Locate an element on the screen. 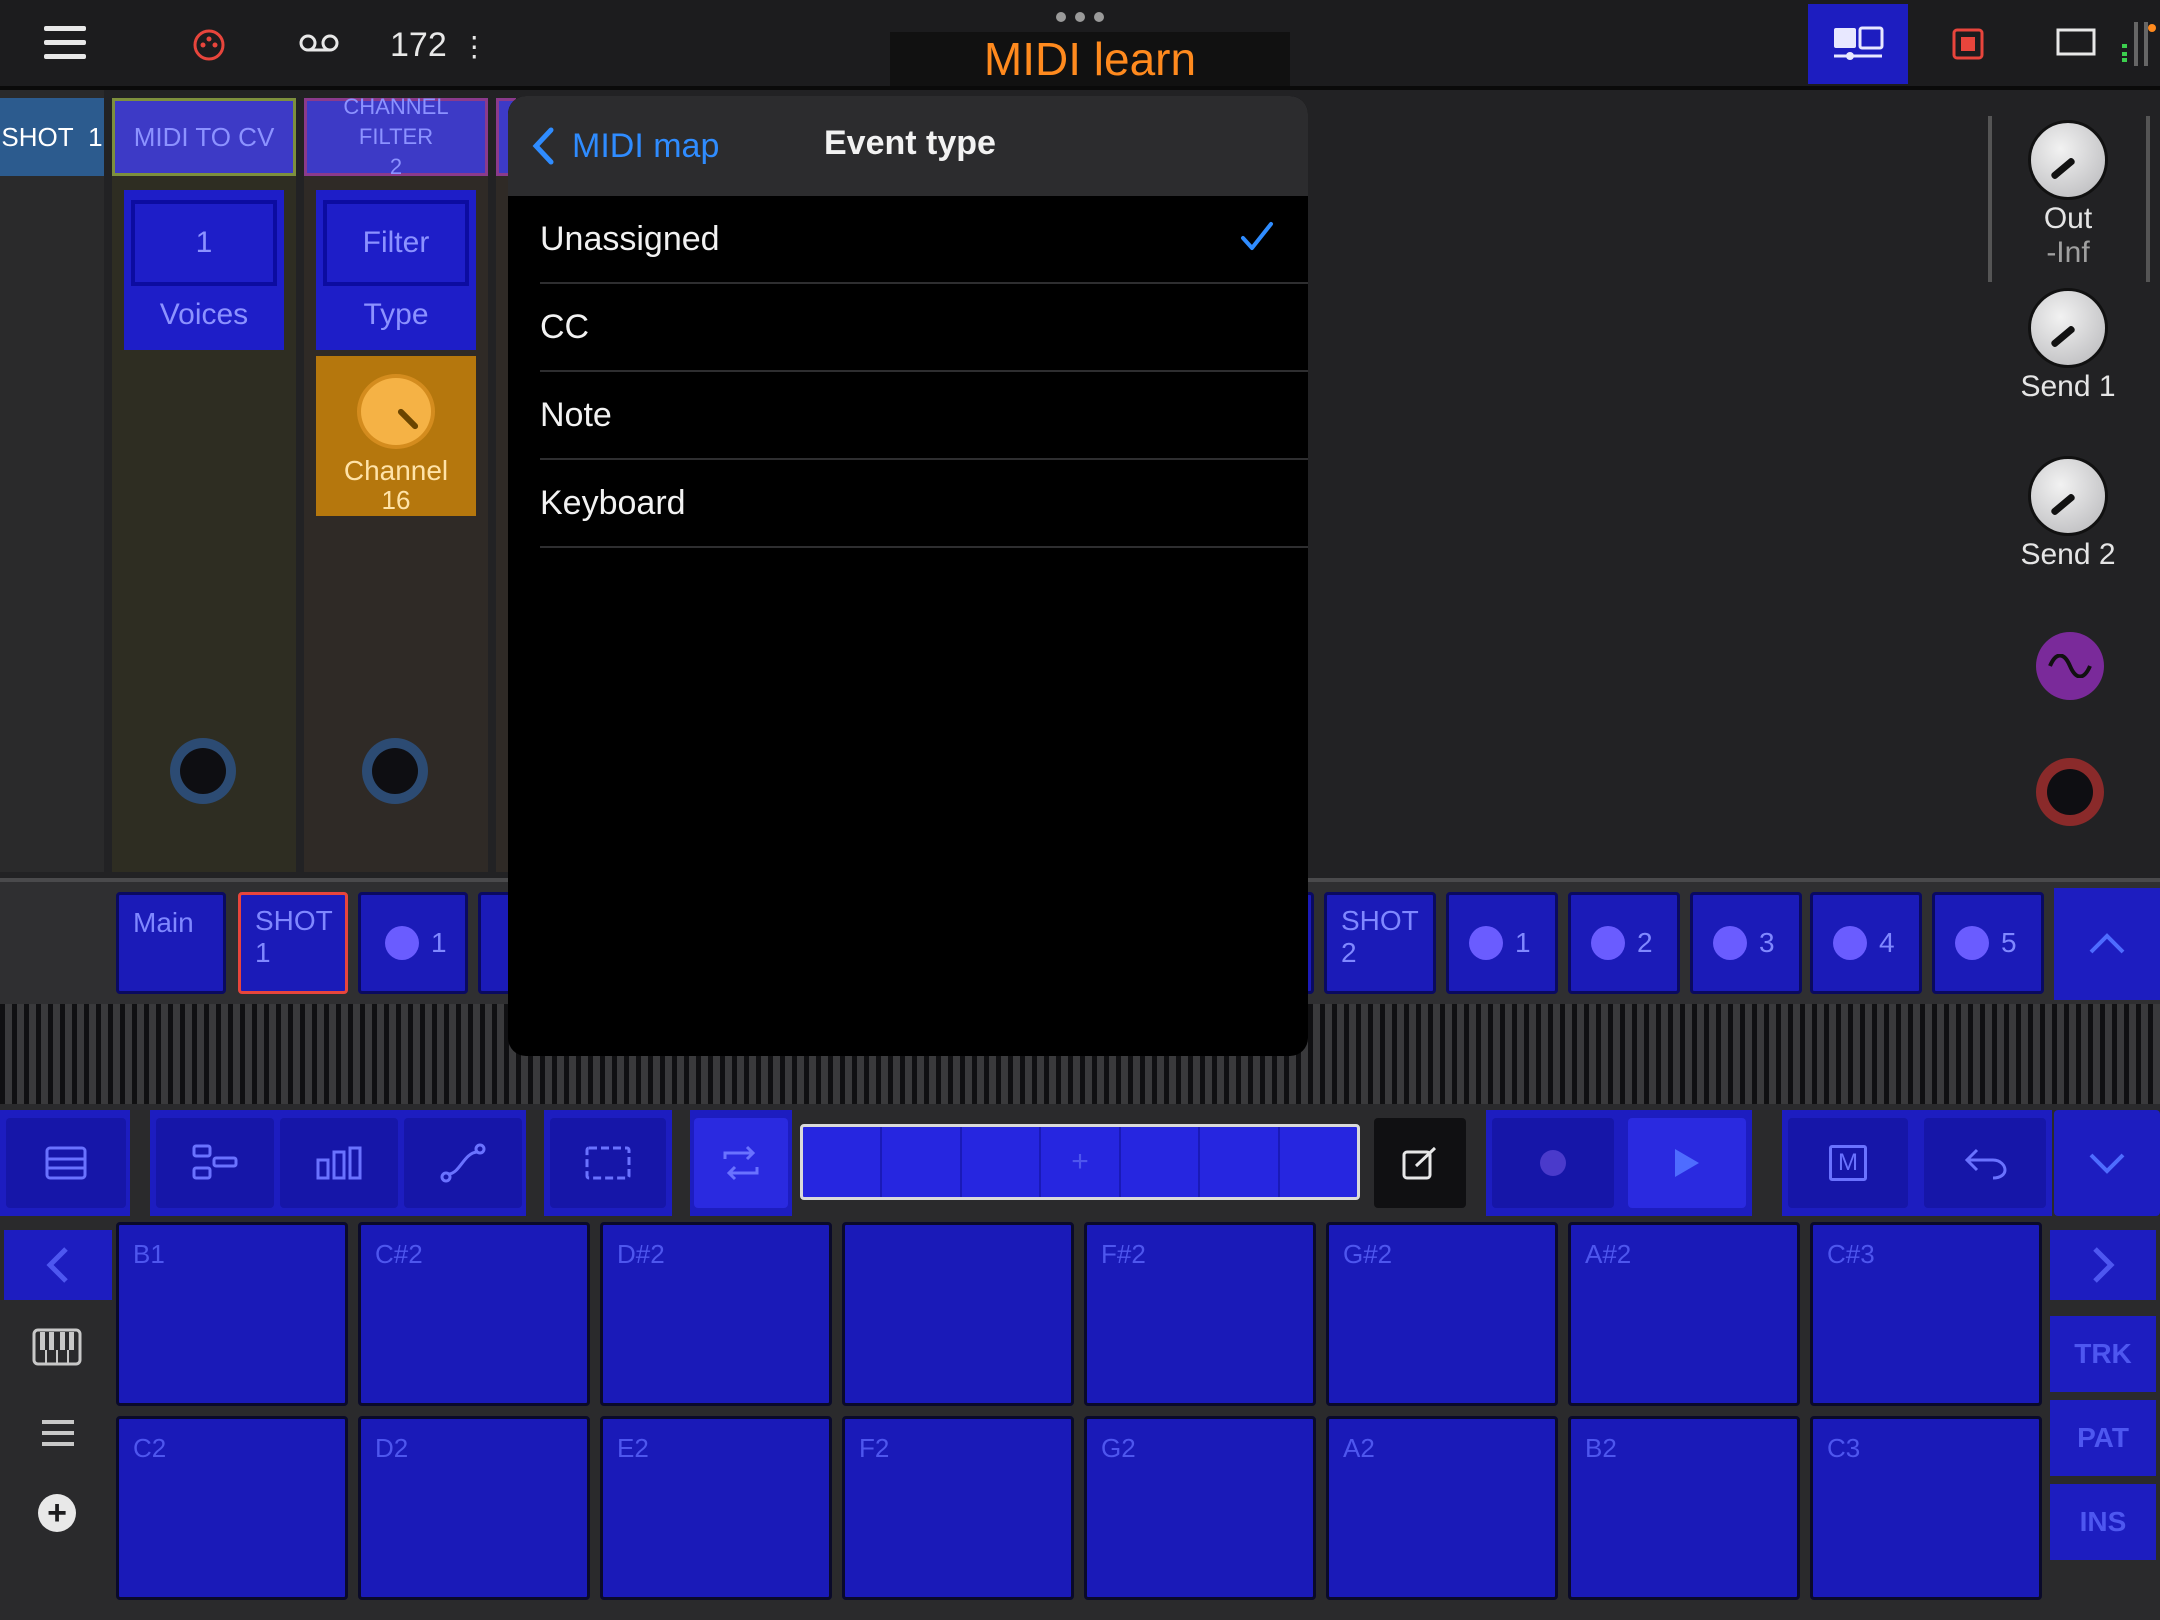 The image size is (2160, 1620). window-icon is located at coordinates (2076, 43).